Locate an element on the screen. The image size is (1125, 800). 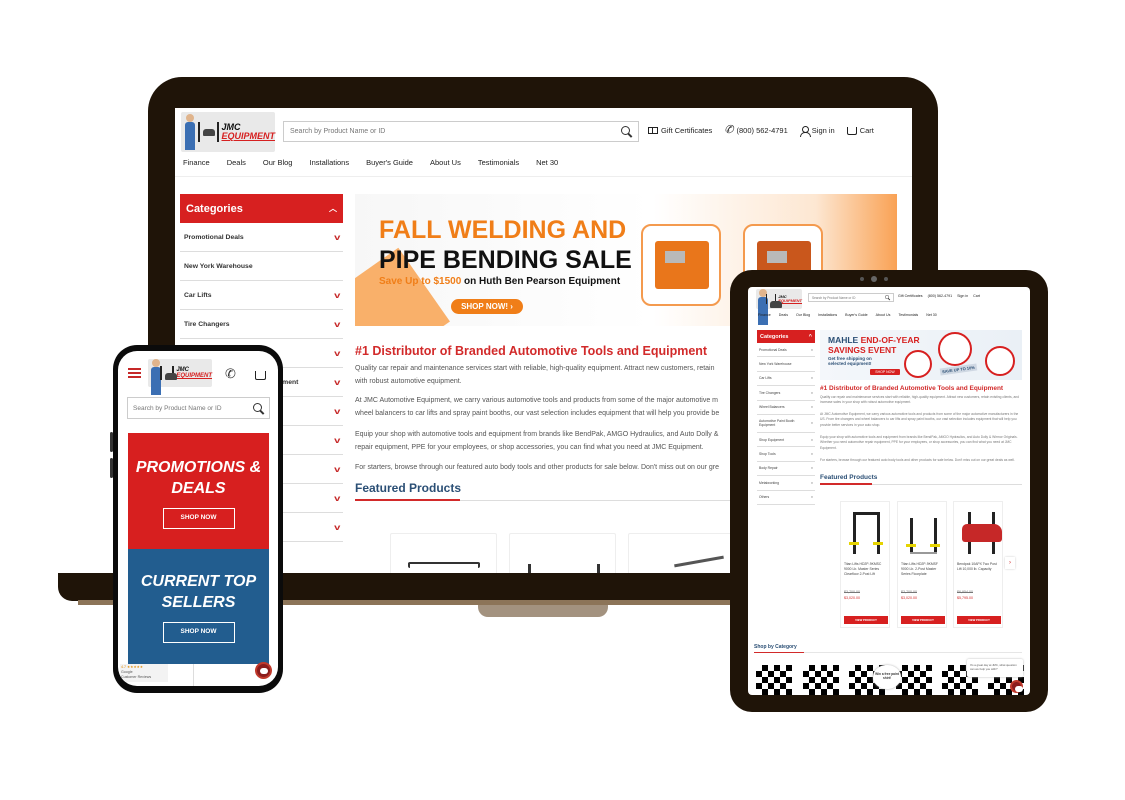
category-item: Shop Tools v is located at coordinates (786, 454).